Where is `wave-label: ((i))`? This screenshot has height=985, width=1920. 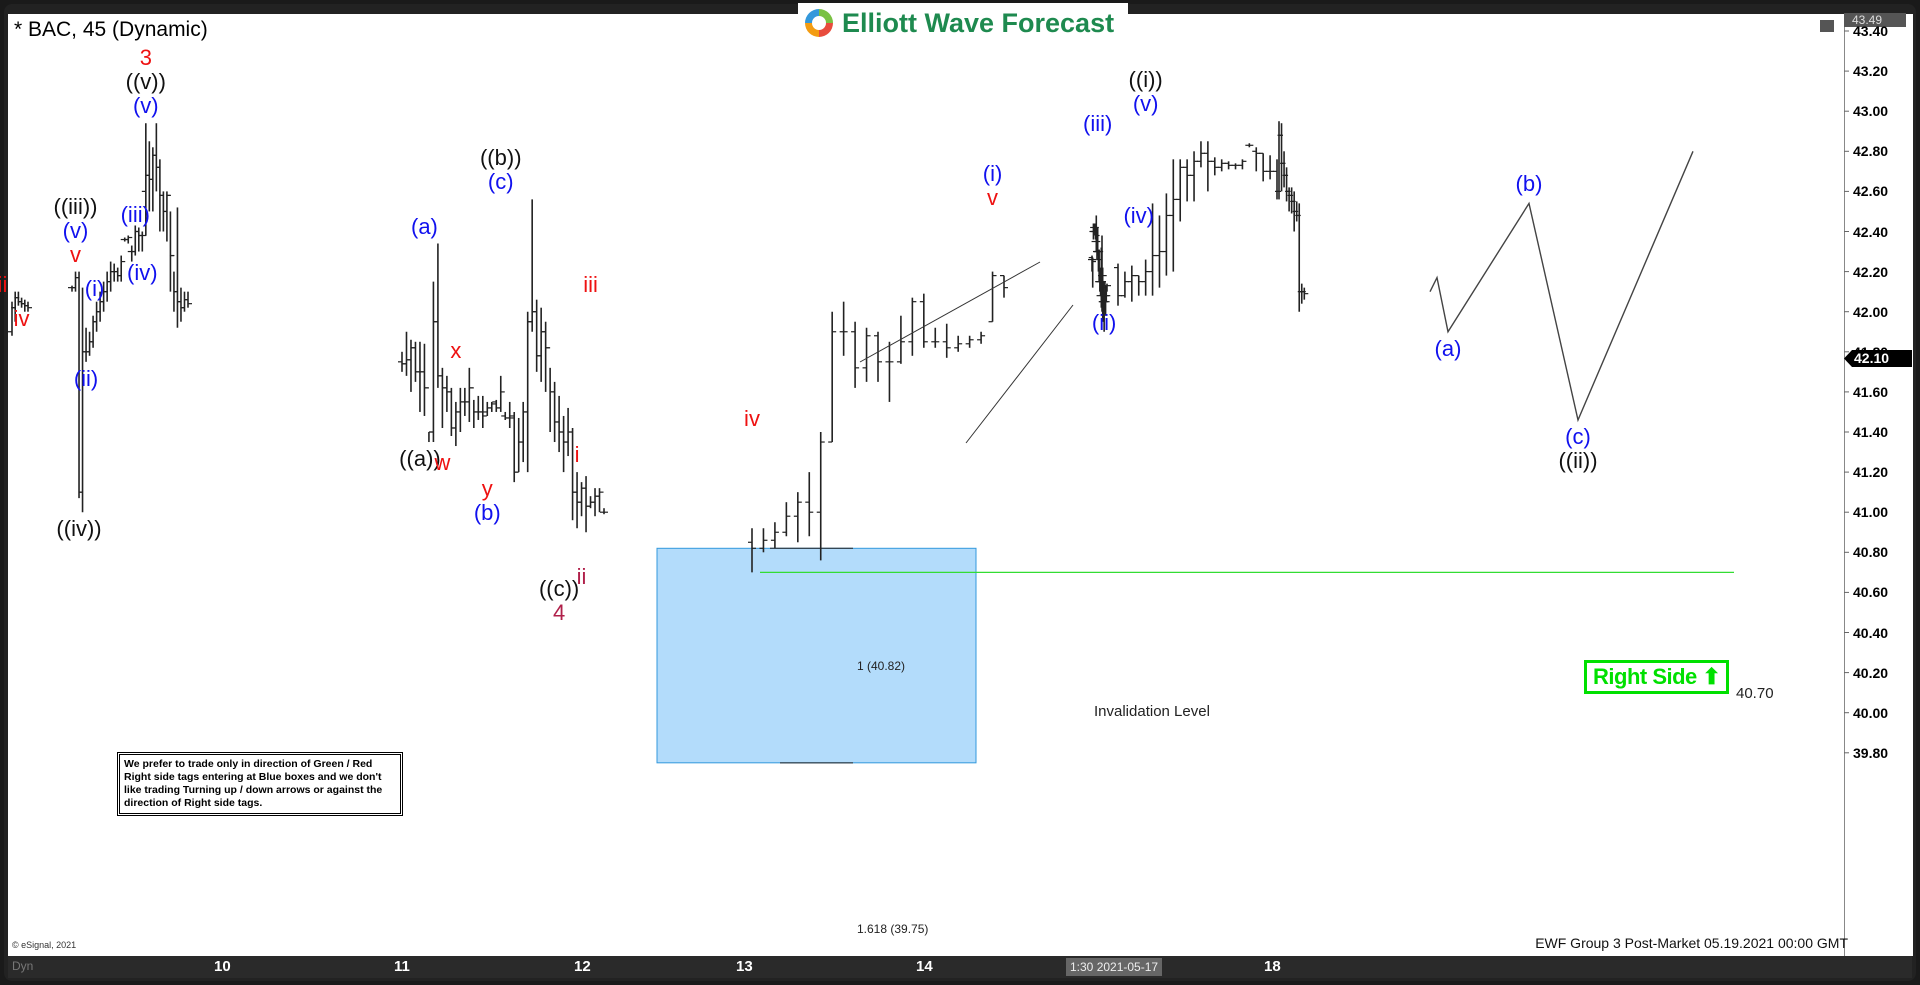 wave-label: ((i)) is located at coordinates (1145, 80).